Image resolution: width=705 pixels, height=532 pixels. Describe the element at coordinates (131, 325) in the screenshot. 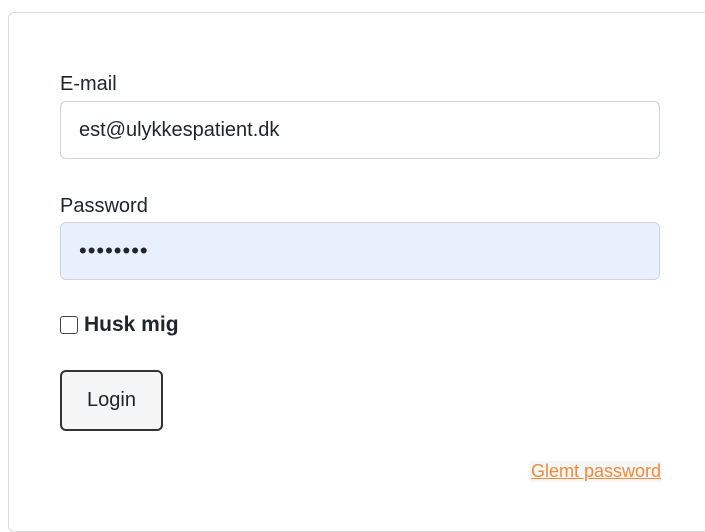

I see `remember-me-label: Husk mig` at that location.